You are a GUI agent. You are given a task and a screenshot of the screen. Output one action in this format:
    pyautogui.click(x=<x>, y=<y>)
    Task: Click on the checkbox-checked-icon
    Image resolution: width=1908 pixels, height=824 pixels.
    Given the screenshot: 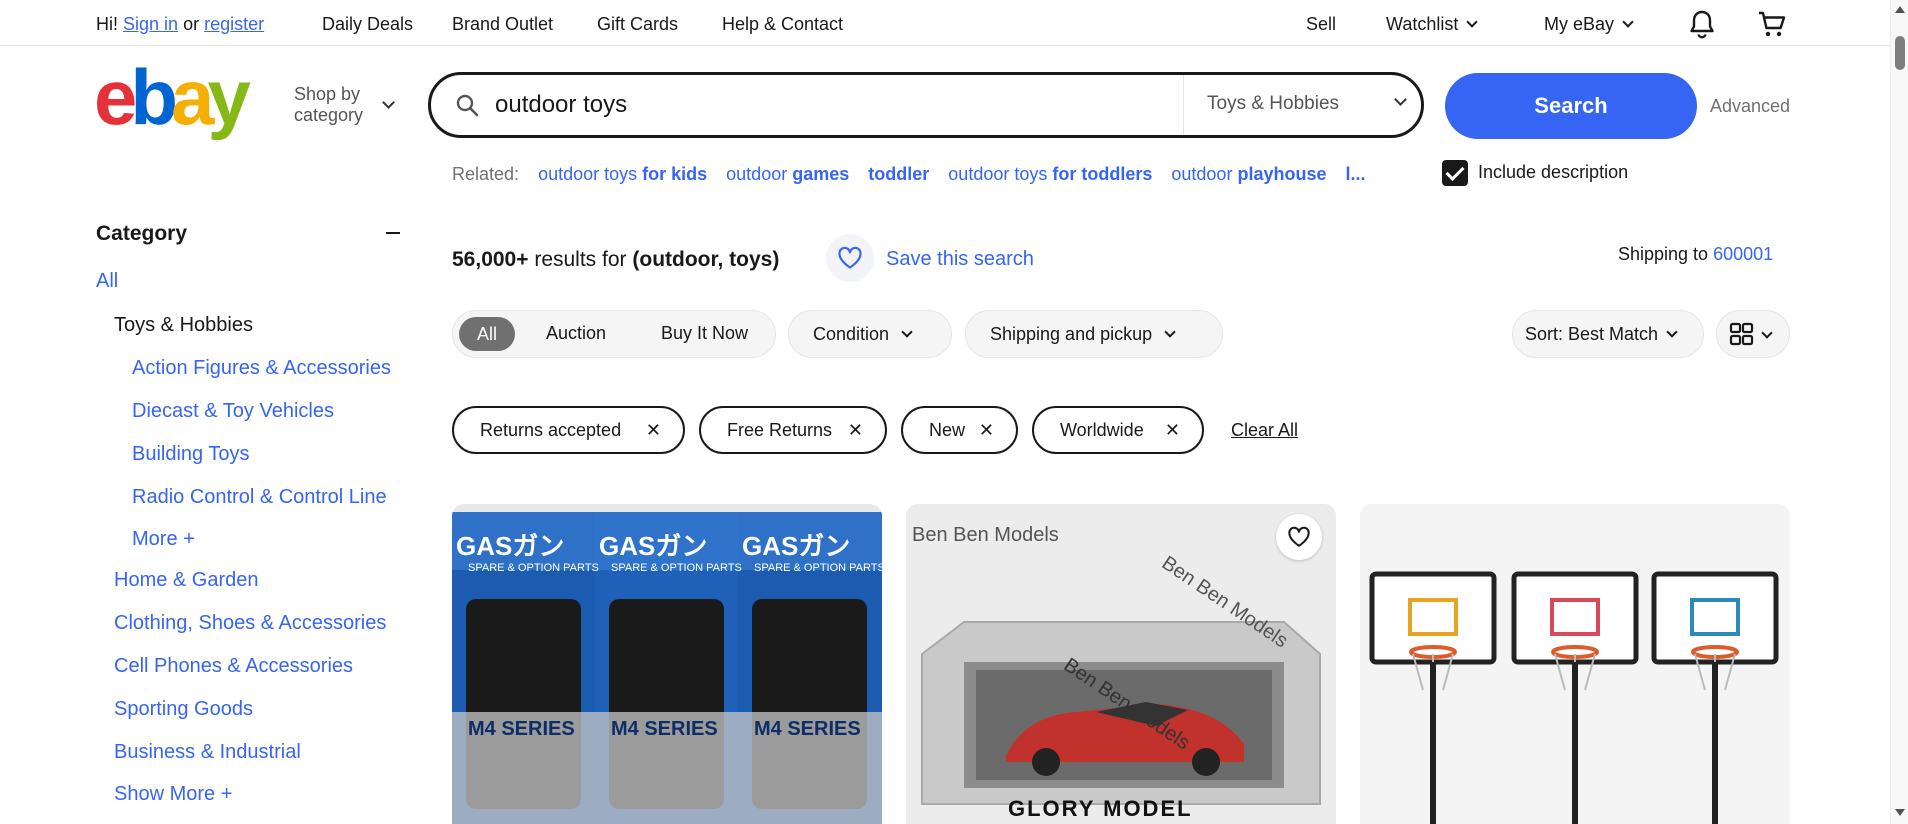 What is the action you would take?
    pyautogui.click(x=1455, y=173)
    